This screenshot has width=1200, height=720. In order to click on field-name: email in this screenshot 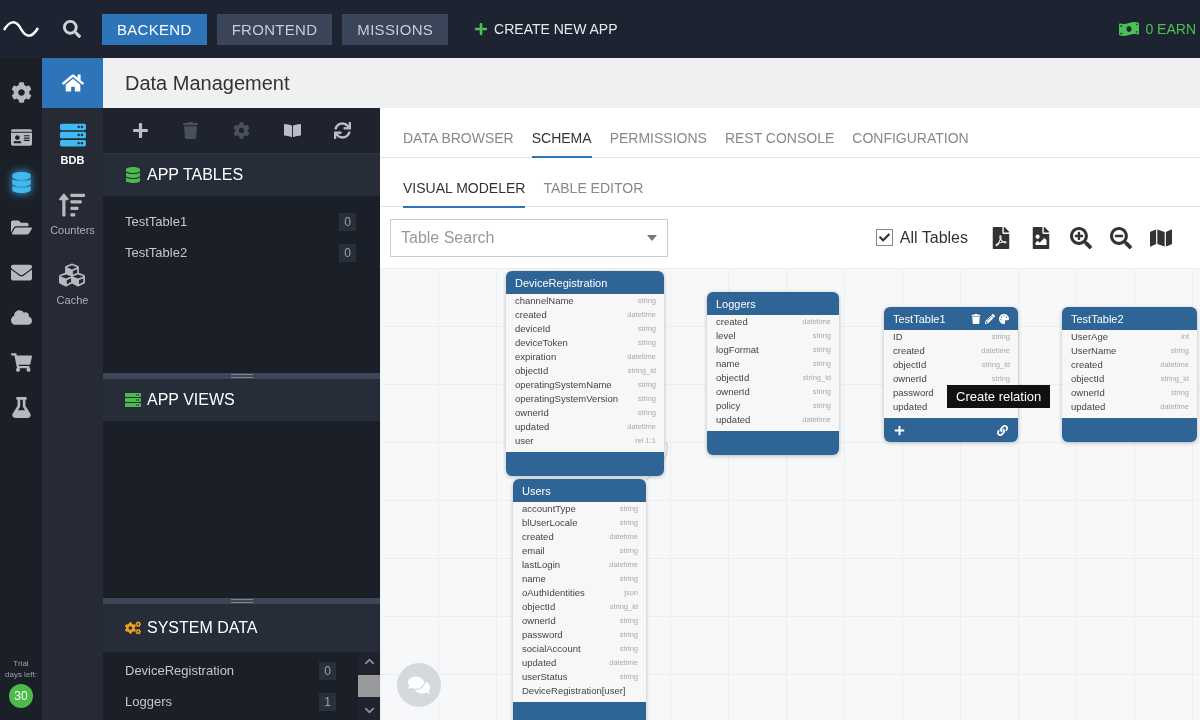, I will do `click(533, 551)`.